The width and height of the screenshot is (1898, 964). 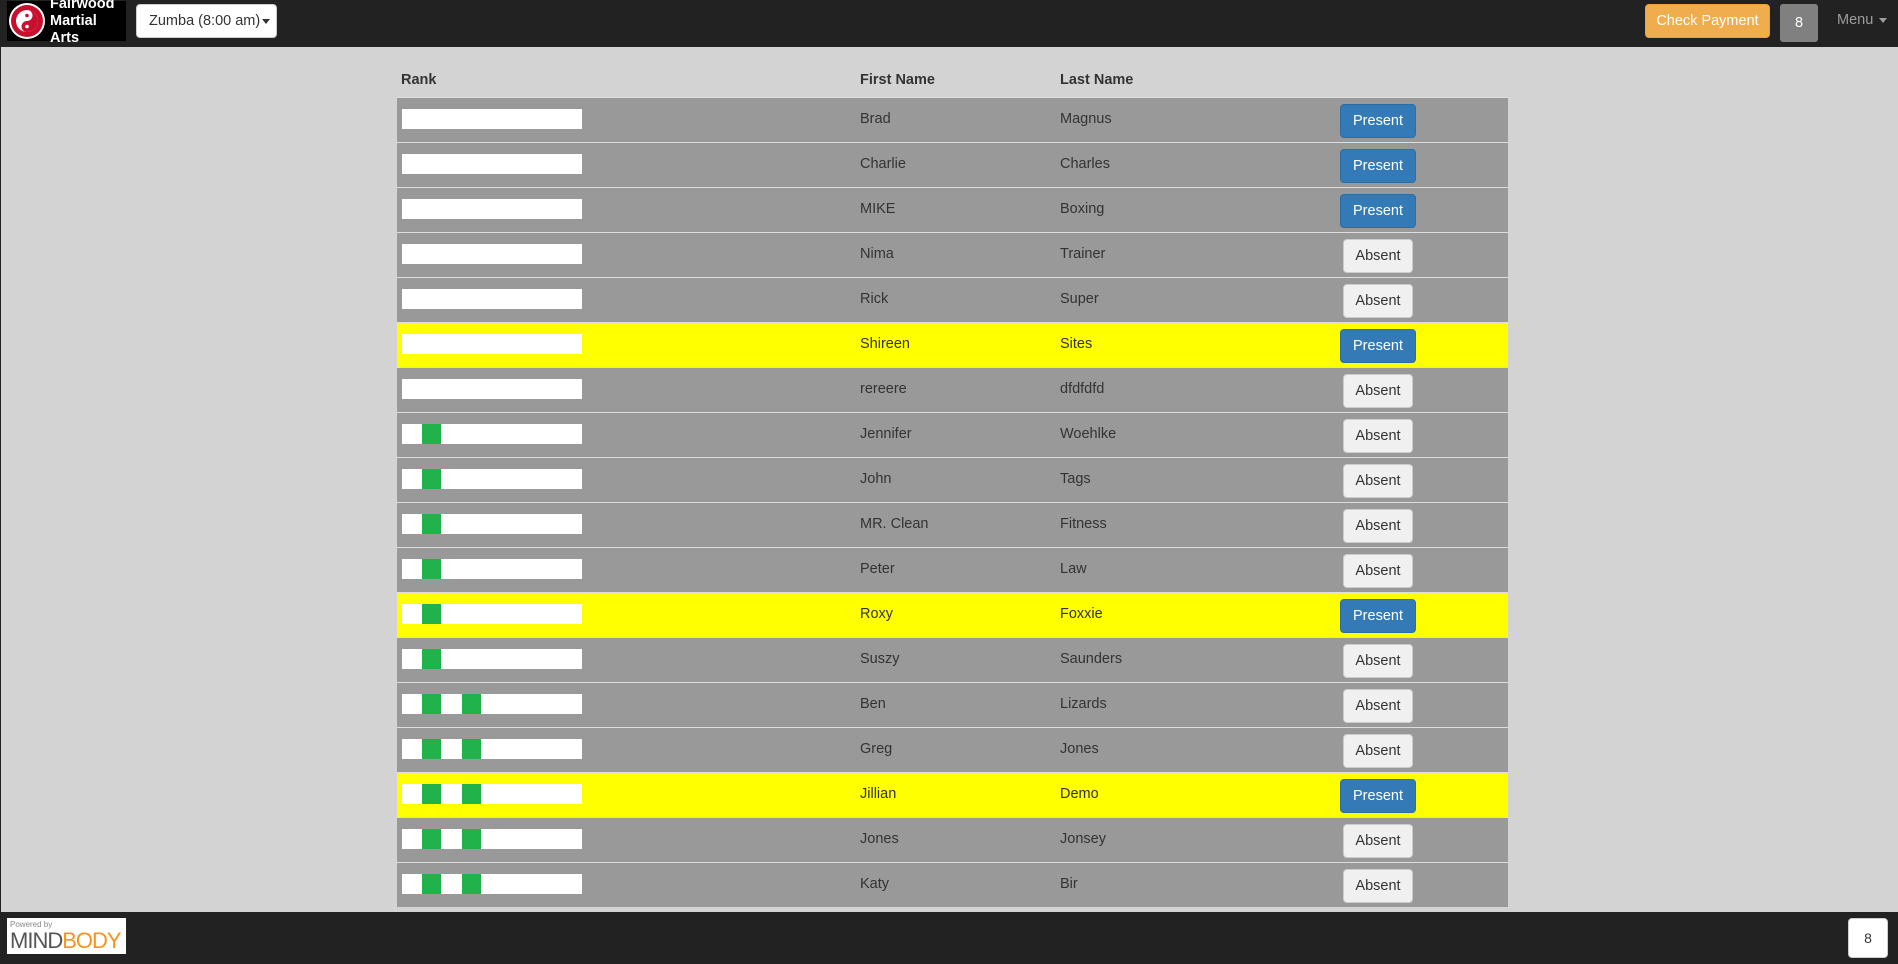 I want to click on last-name-cell: Saunders, so click(x=1091, y=659).